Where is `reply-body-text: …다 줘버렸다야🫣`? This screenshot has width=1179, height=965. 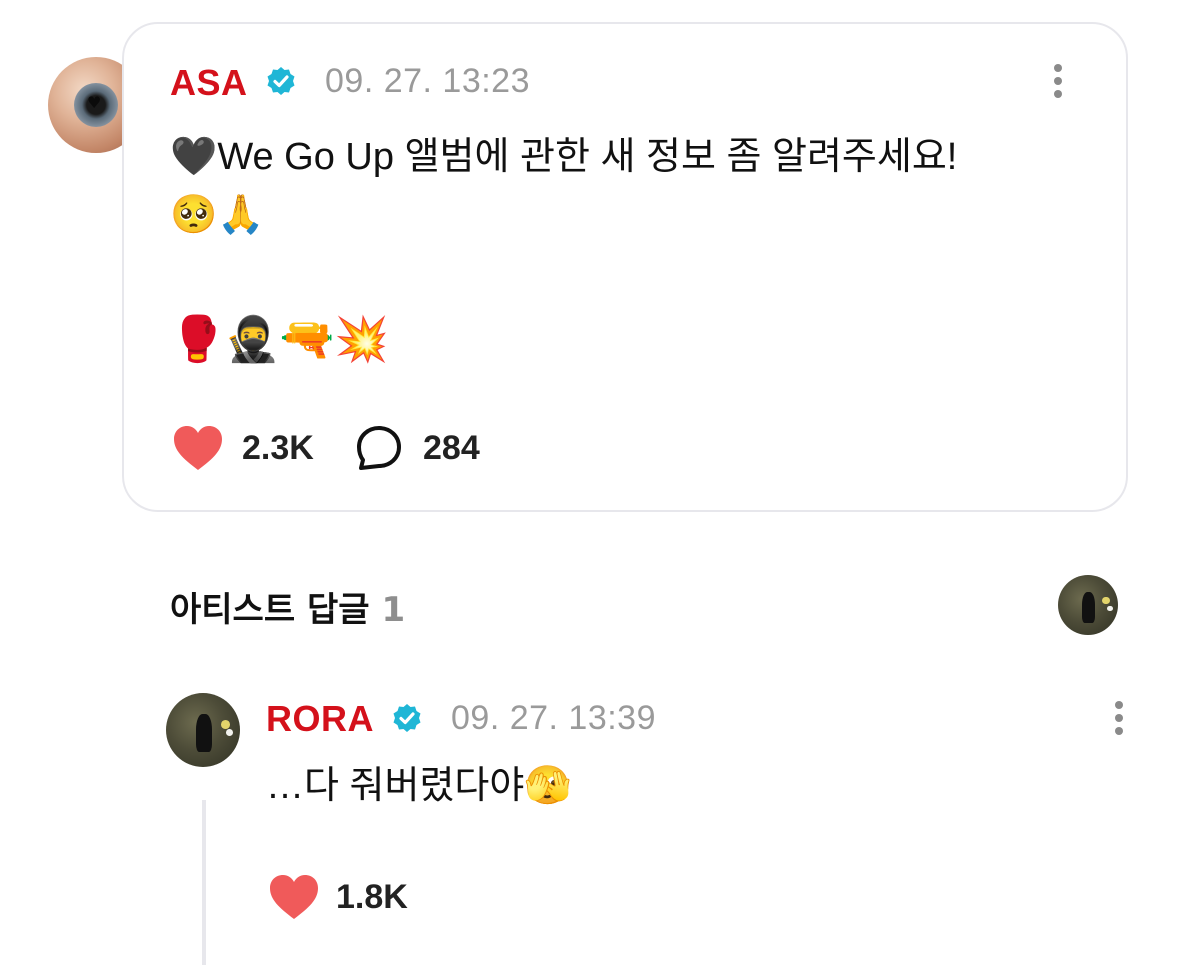
reply-body-text: …다 줘버렸다야🫣 is located at coordinates (419, 786).